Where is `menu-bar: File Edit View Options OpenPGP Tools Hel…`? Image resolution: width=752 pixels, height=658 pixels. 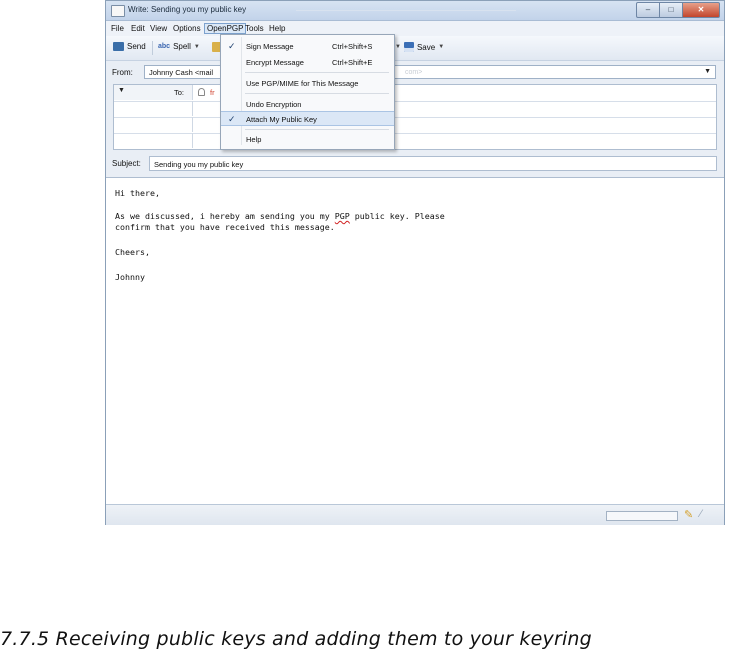
menu-bar: File Edit View Options OpenPGP Tools Hel… is located at coordinates (415, 28).